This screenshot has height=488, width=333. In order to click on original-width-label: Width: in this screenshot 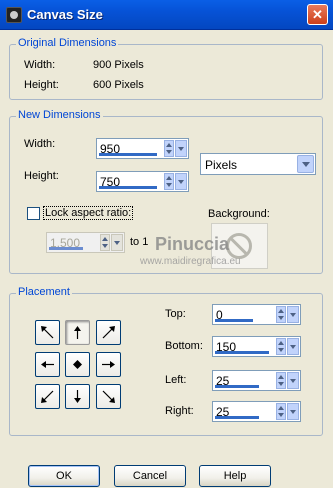, I will do `click(40, 65)`.